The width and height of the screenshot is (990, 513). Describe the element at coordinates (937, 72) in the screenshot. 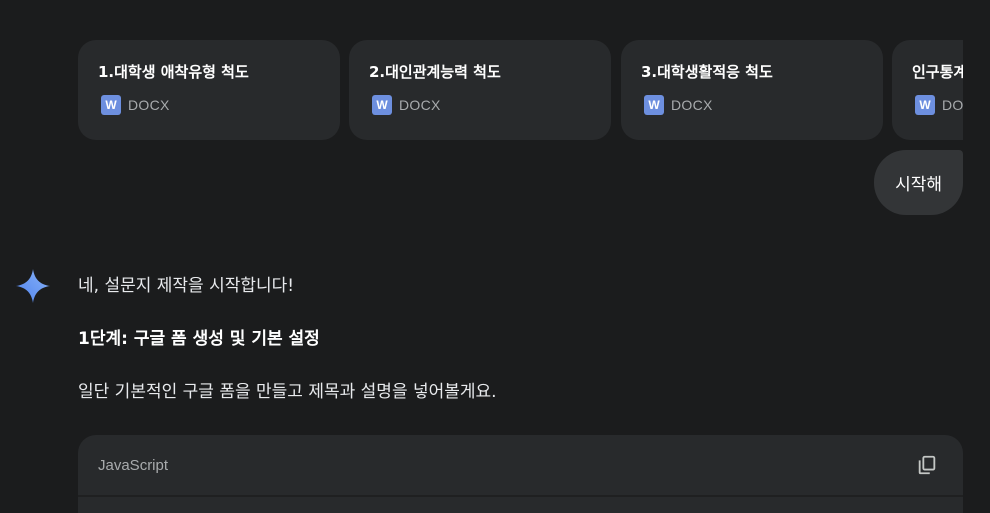

I see `attachment-name: 인구통계` at that location.